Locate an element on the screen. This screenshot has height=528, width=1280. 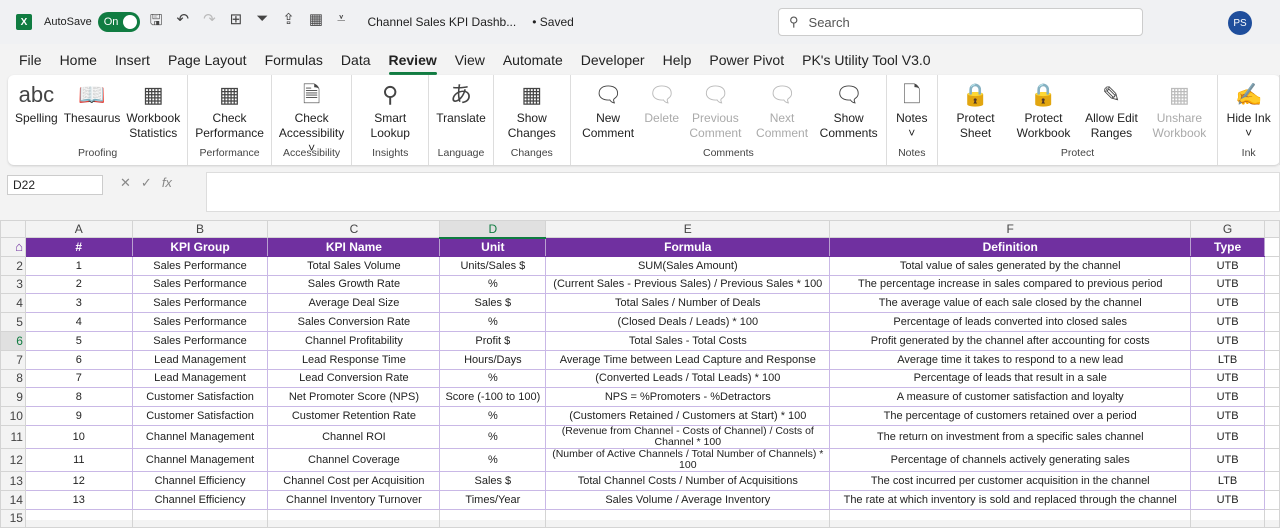
cell: 12 is located at coordinates (78, 480).